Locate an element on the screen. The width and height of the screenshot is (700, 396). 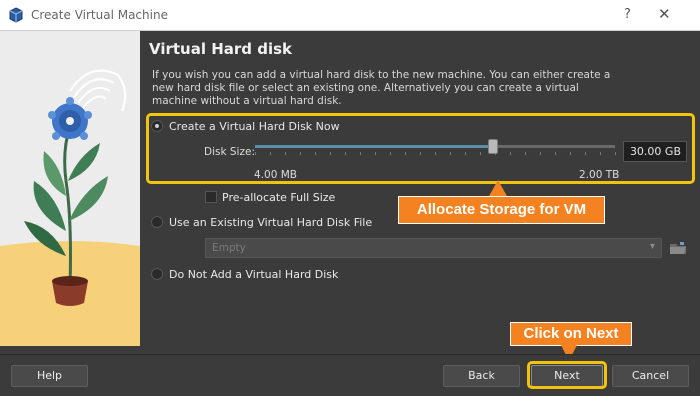
title-bar: Create Virtual Machine ? ✕ is located at coordinates (350, 15).